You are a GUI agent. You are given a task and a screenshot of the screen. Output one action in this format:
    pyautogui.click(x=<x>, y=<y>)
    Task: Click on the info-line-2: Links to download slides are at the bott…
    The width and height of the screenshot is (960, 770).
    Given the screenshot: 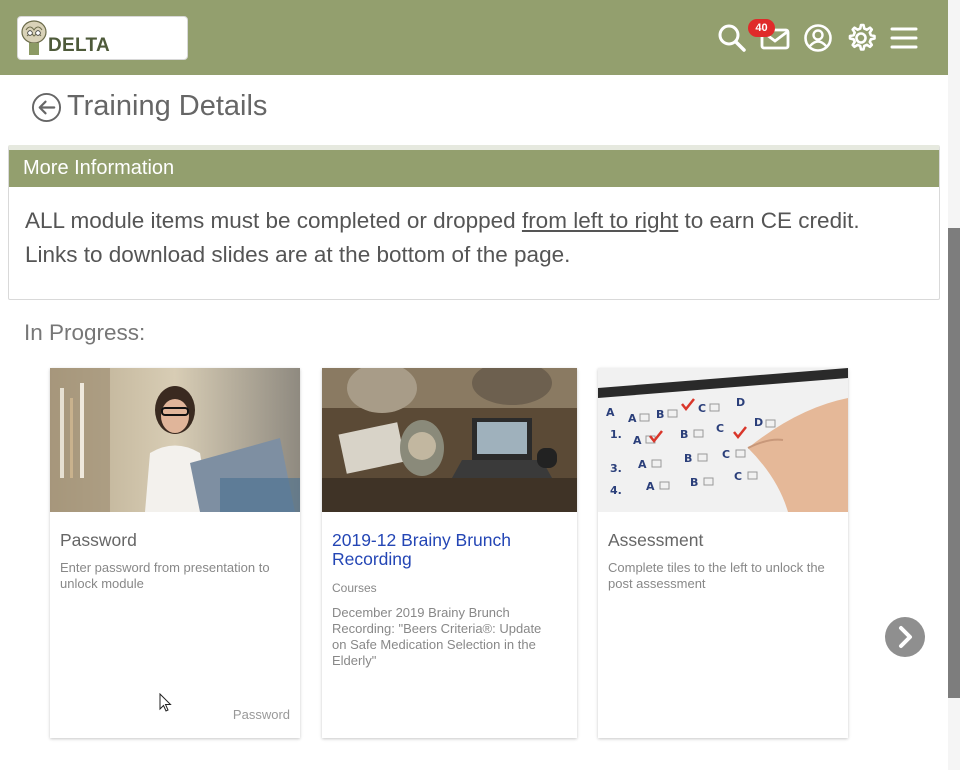 What is the action you would take?
    pyautogui.click(x=298, y=254)
    